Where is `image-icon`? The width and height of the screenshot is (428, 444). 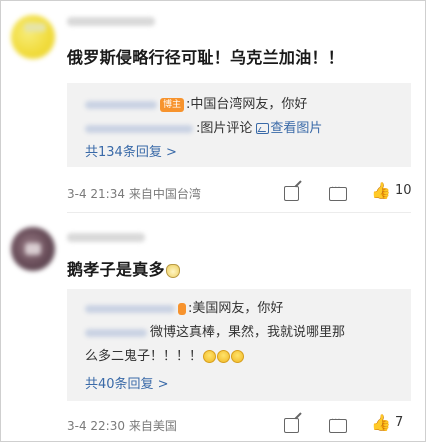
image-icon is located at coordinates (263, 128).